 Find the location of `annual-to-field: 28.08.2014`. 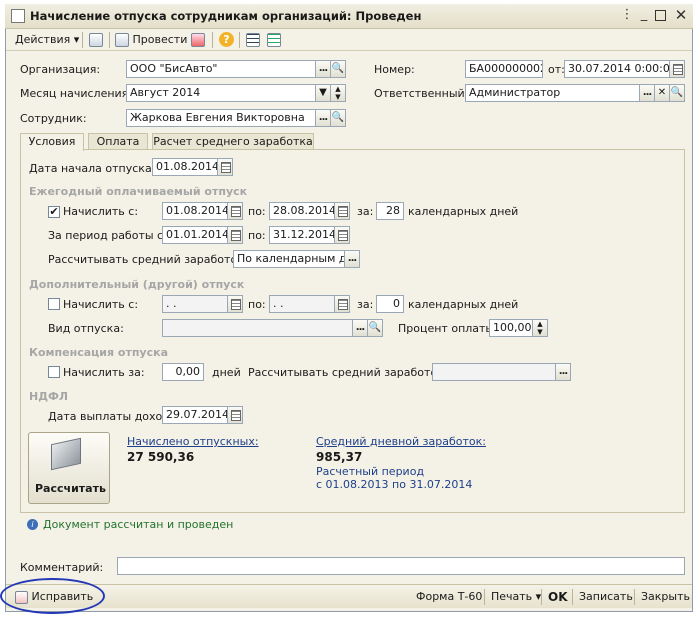

annual-to-field: 28.08.2014 is located at coordinates (302, 211).